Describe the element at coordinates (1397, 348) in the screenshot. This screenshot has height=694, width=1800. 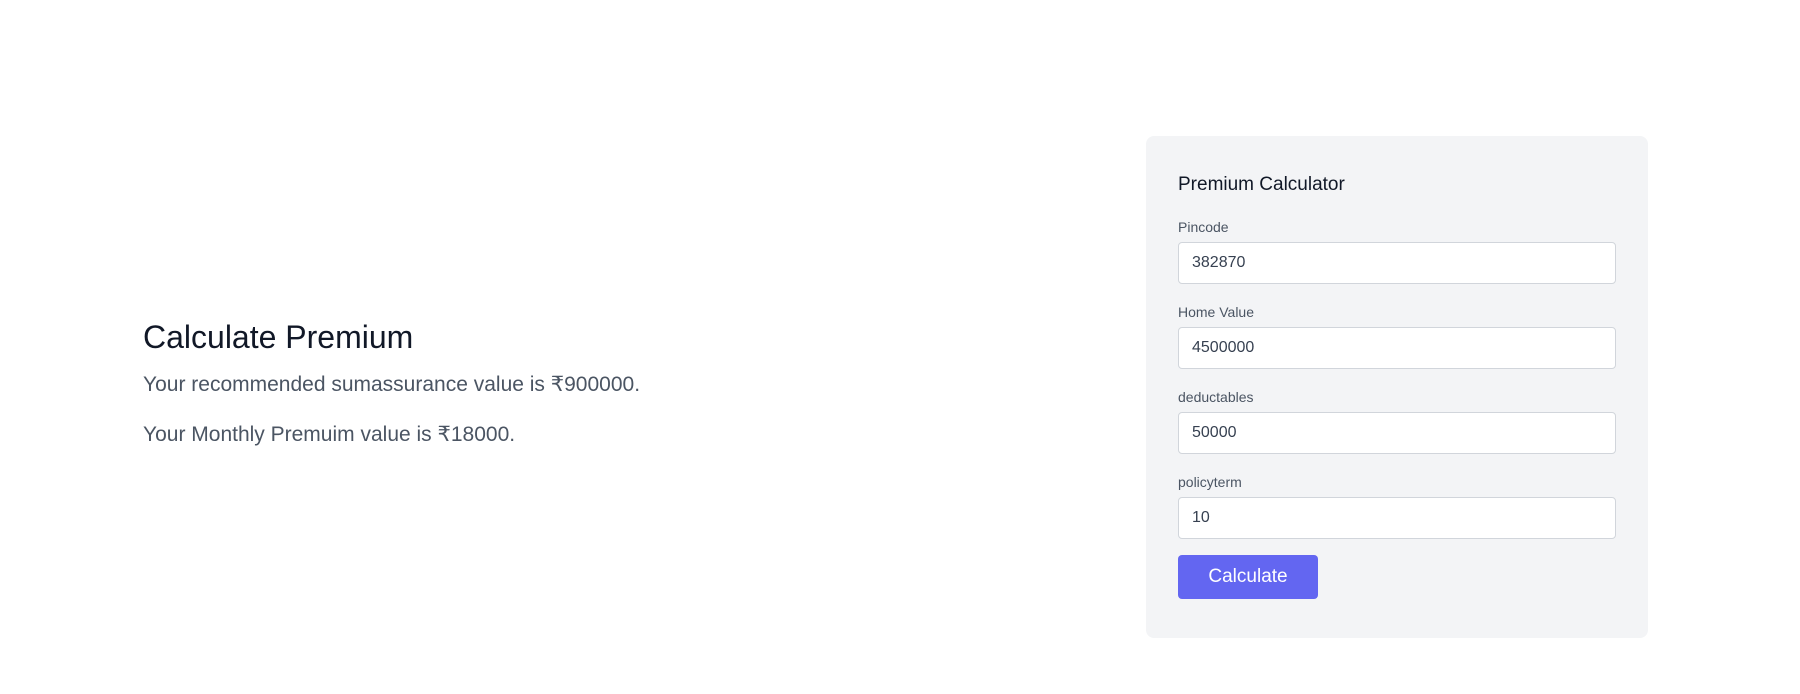
I see `home-value-input` at that location.